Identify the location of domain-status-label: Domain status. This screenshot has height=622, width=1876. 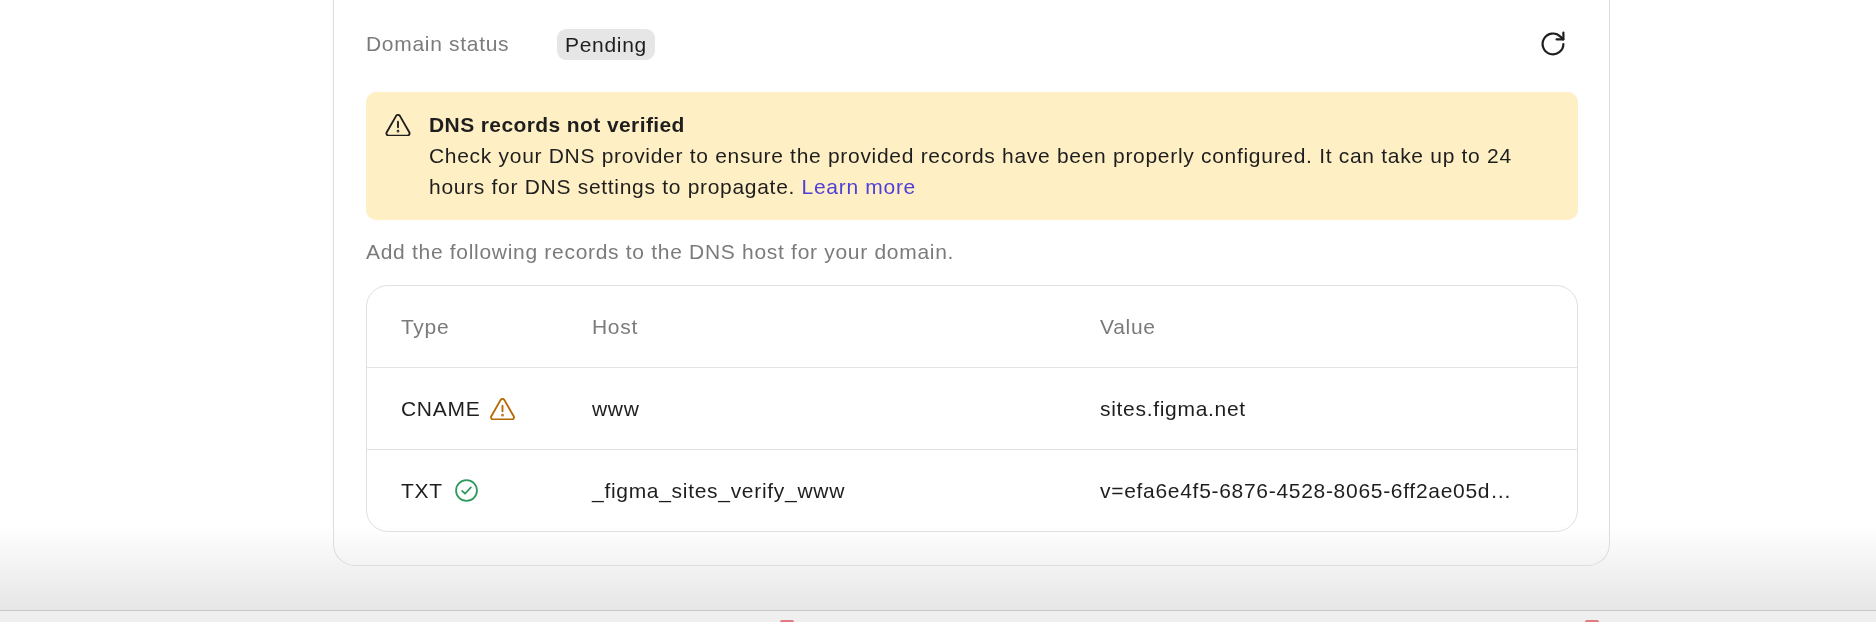
(438, 44).